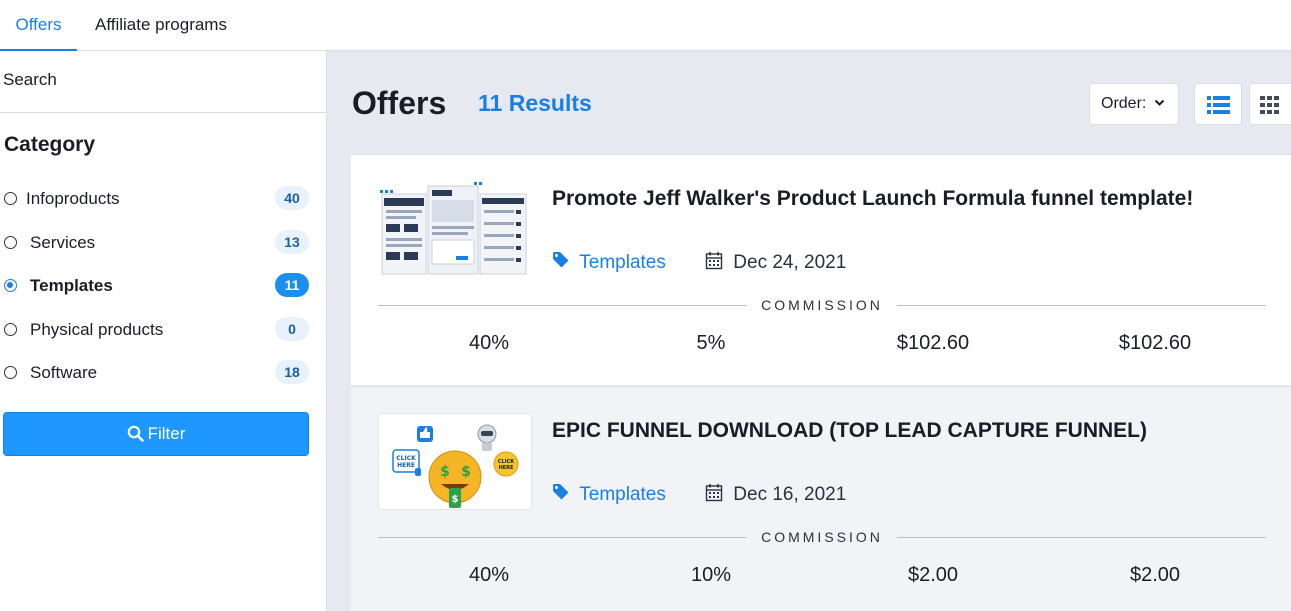 This screenshot has height=611, width=1291. I want to click on category-label: Infoproducts, so click(73, 198).